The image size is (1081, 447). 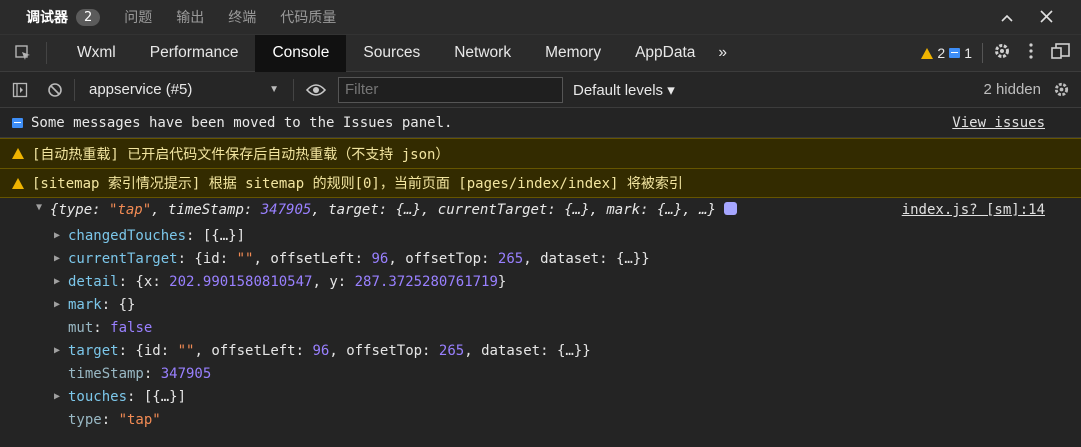 What do you see at coordinates (308, 17) in the screenshot?
I see `tab-code-quality: 代码质量` at bounding box center [308, 17].